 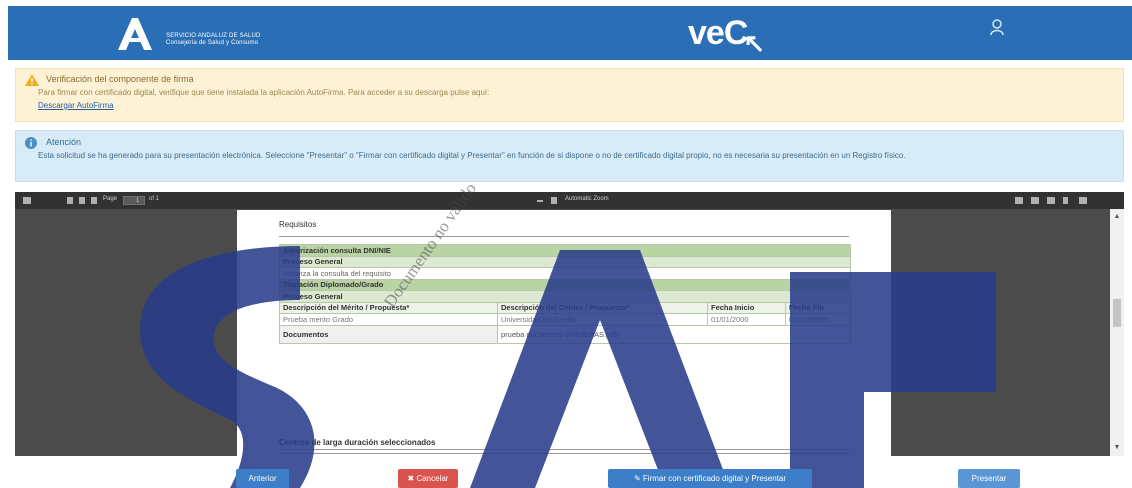 I want to click on pdf-toolbar: Page 1 of 1 Automatic Zoom, so click(x=569, y=200).